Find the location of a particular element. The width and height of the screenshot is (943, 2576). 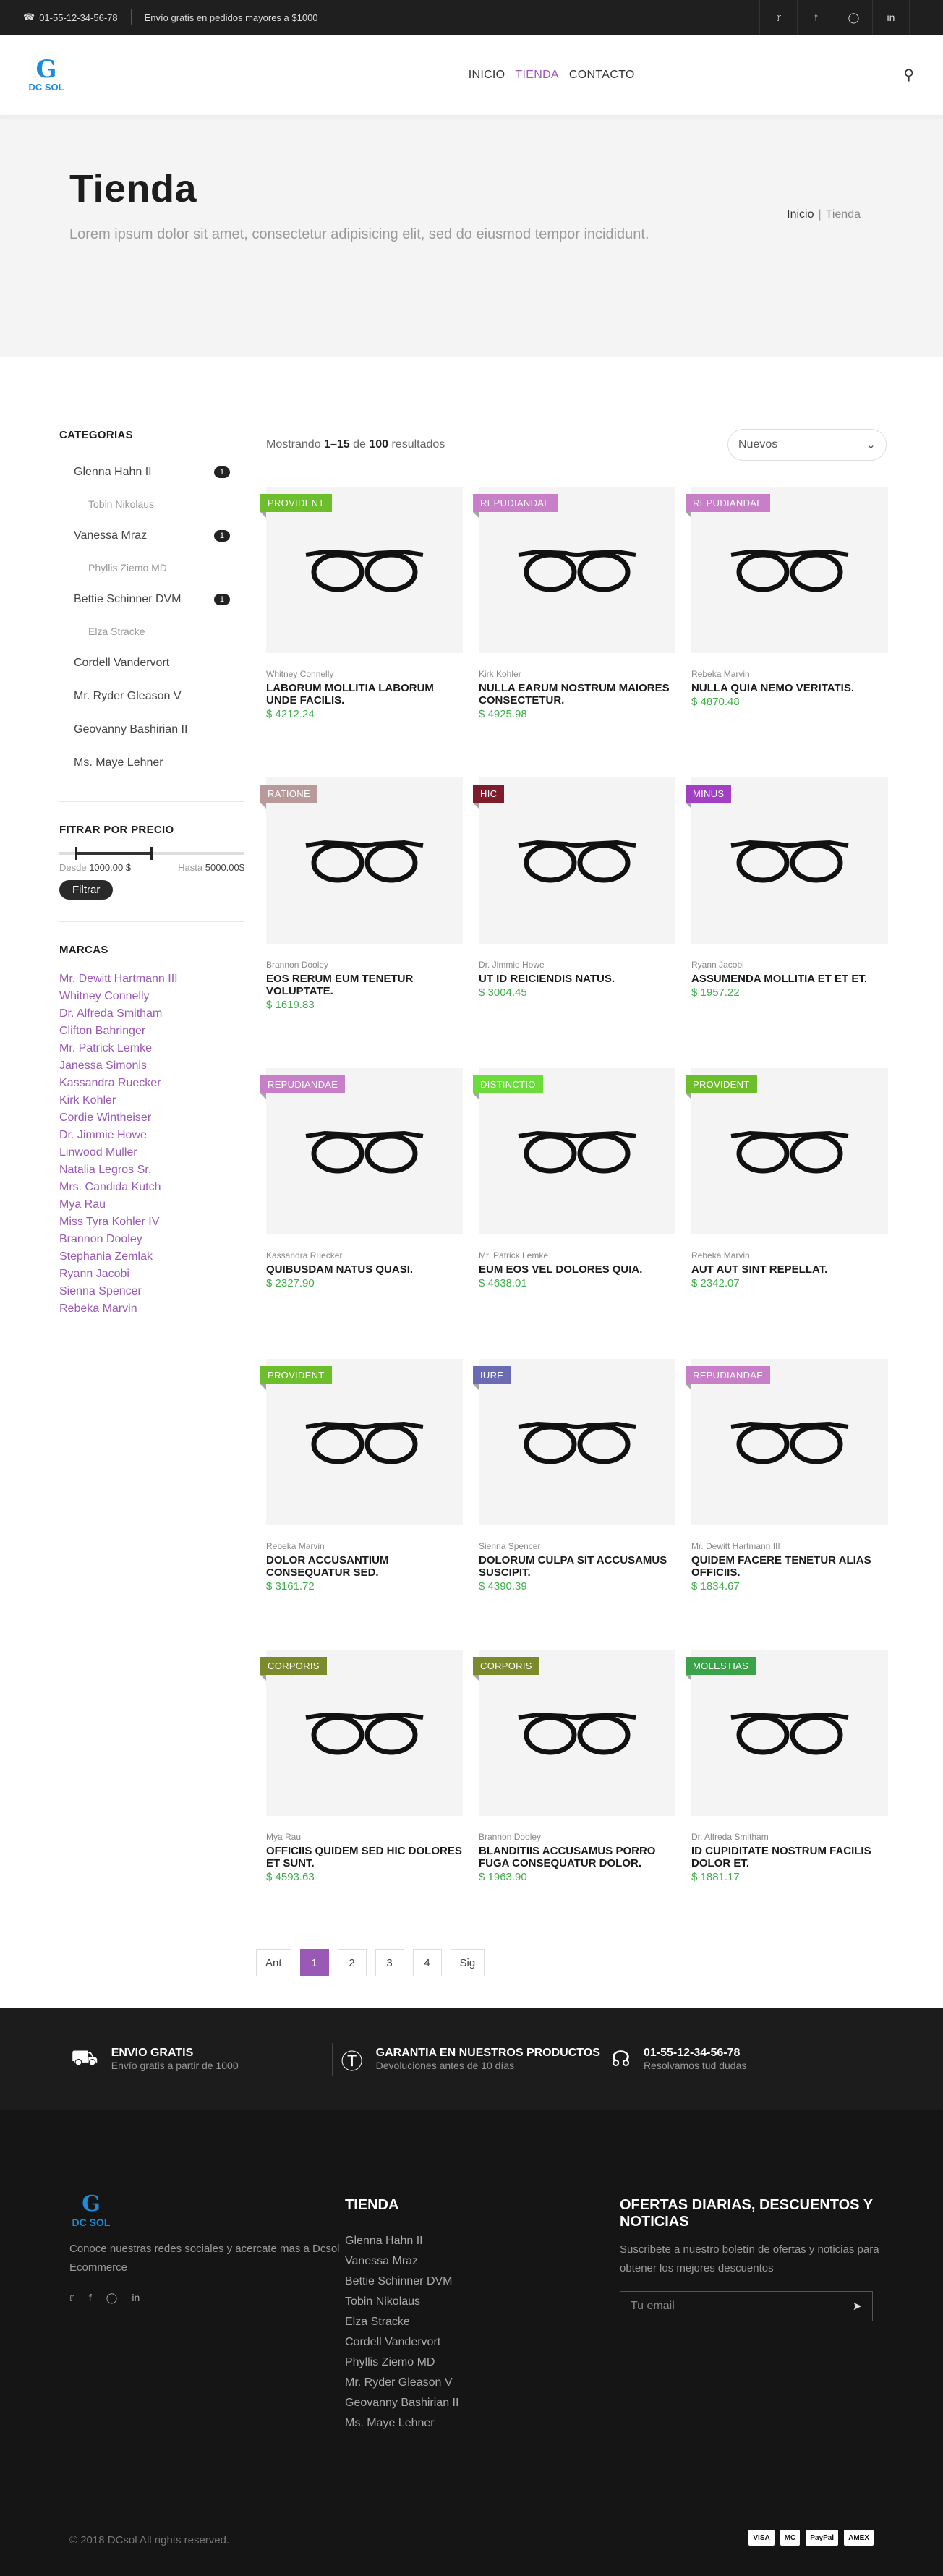

product-image: RATIONE is located at coordinates (361, 860).